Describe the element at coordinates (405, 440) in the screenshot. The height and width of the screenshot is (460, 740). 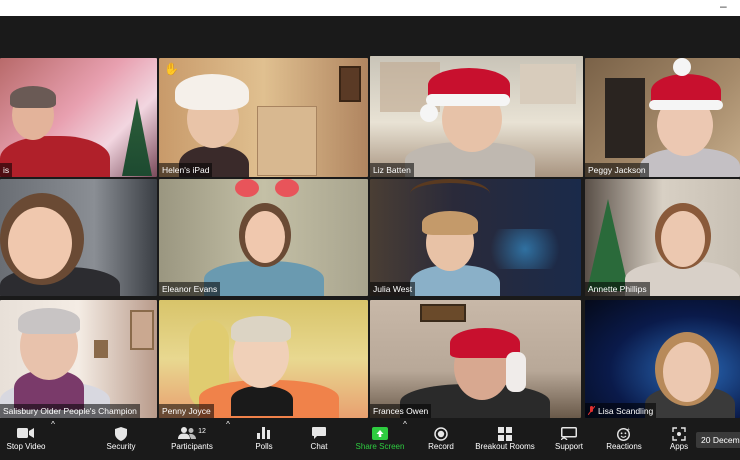
I see `share-options-caret: ^` at that location.